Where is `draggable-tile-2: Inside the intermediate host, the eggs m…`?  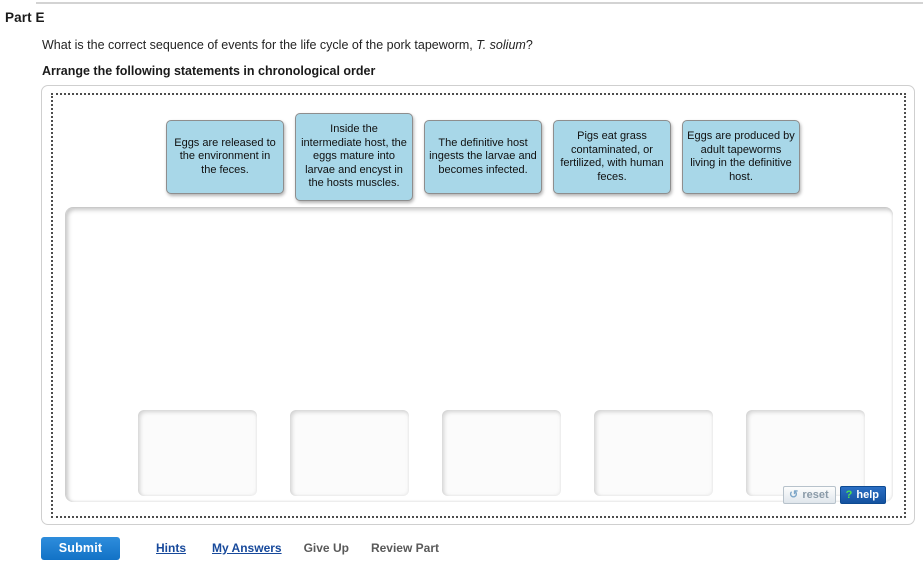
draggable-tile-2: Inside the intermediate host, the eggs m… is located at coordinates (354, 157).